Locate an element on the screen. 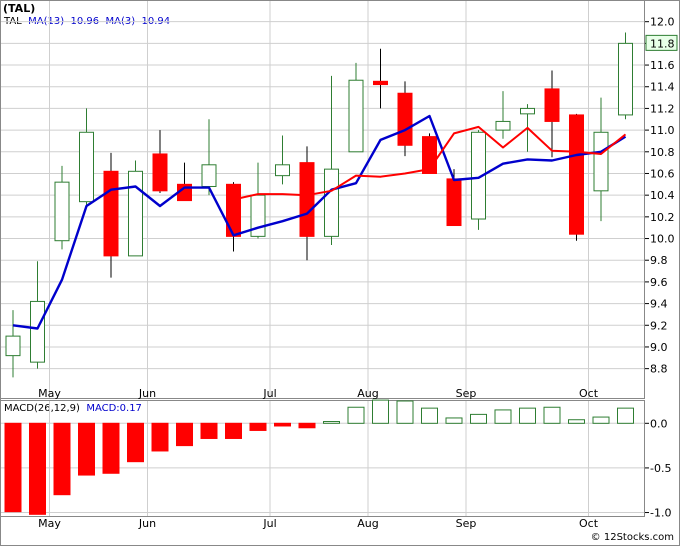 This screenshot has height=546, width=680. price-tick-label: 10.4 is located at coordinates (662, 195).